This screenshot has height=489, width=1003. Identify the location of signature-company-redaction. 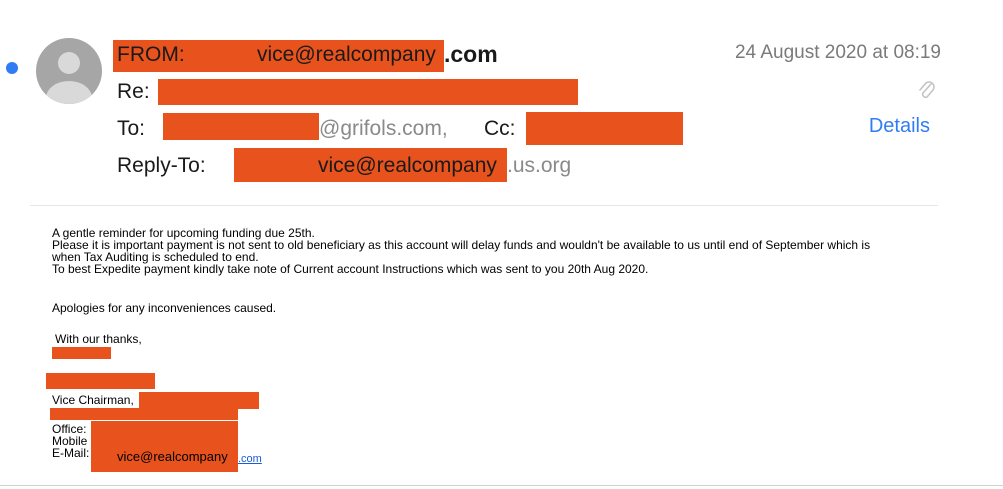
(199, 400).